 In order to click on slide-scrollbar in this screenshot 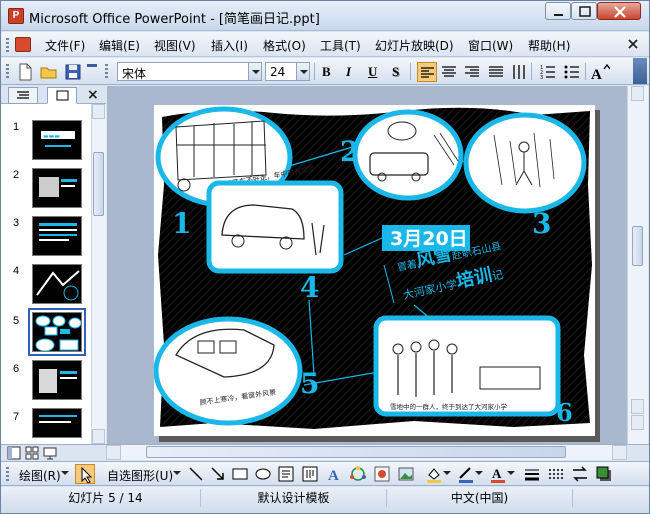, I will do `click(637, 265)`.